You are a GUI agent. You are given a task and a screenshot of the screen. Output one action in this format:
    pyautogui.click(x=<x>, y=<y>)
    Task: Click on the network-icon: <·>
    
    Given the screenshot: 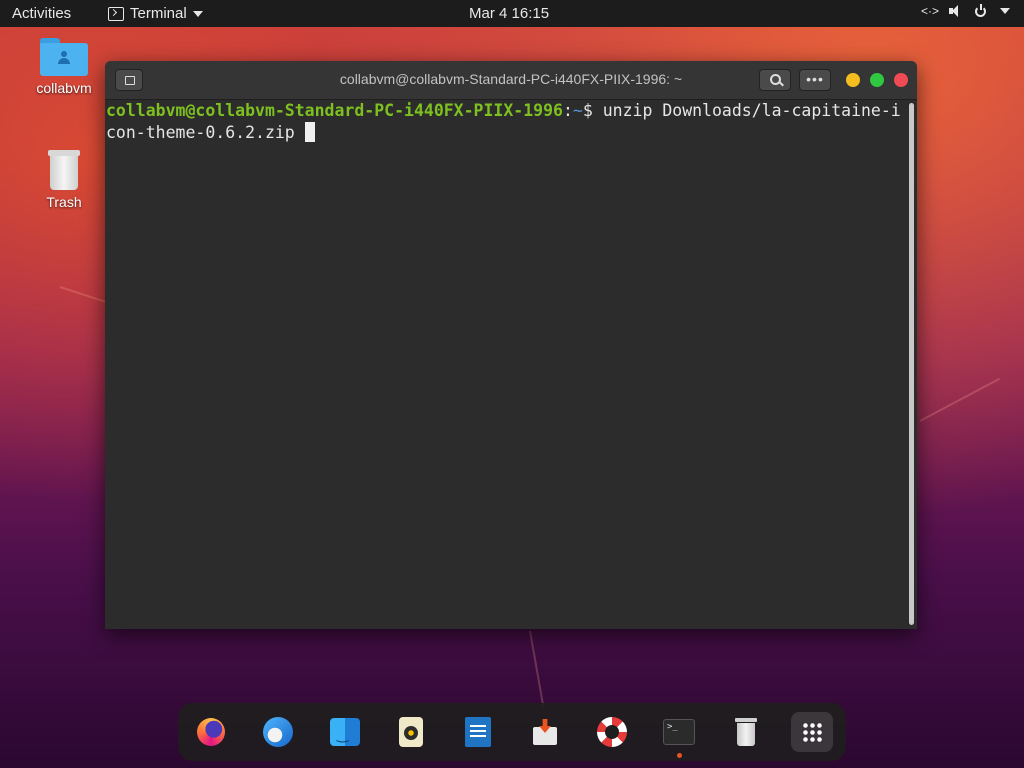 What is the action you would take?
    pyautogui.click(x=930, y=11)
    